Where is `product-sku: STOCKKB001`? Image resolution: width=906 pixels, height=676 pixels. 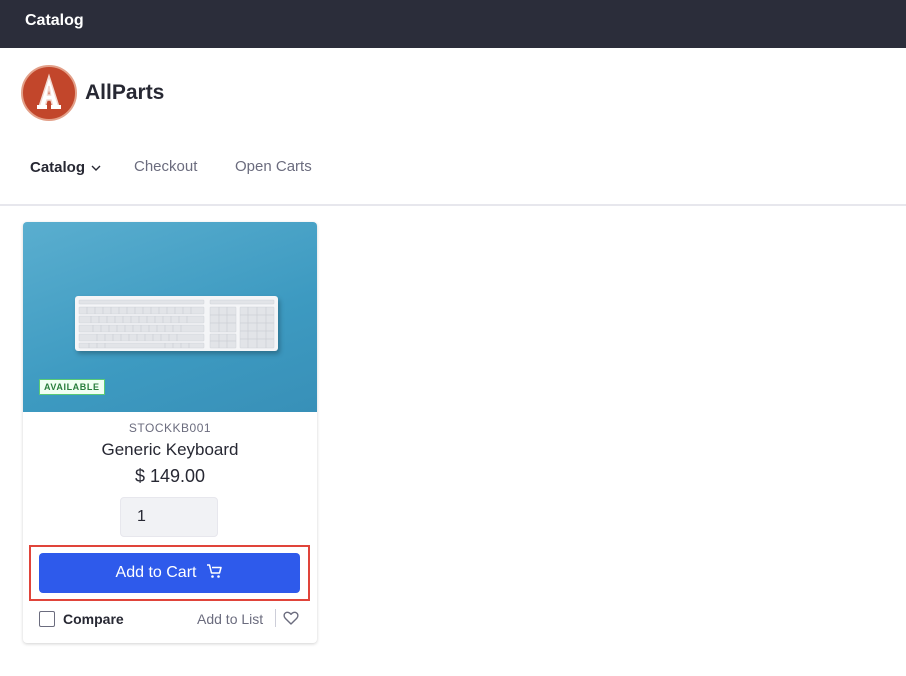
product-sku: STOCKKB001 is located at coordinates (170, 428).